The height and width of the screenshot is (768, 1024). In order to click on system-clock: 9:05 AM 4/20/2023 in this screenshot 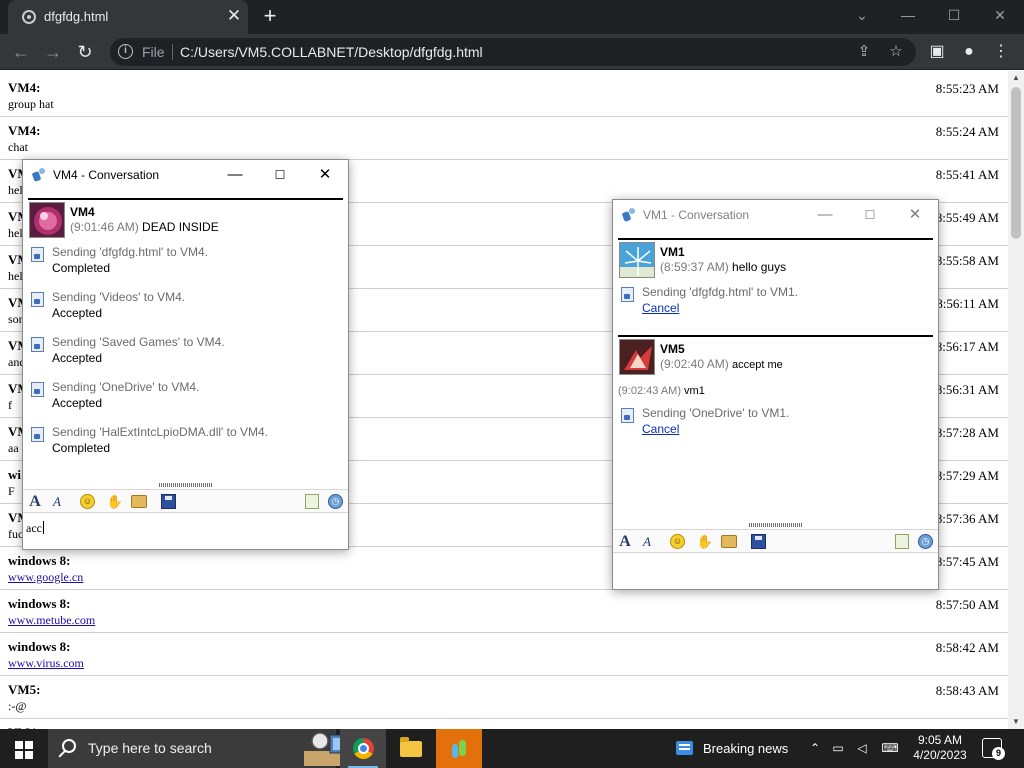, I will do `click(940, 748)`.